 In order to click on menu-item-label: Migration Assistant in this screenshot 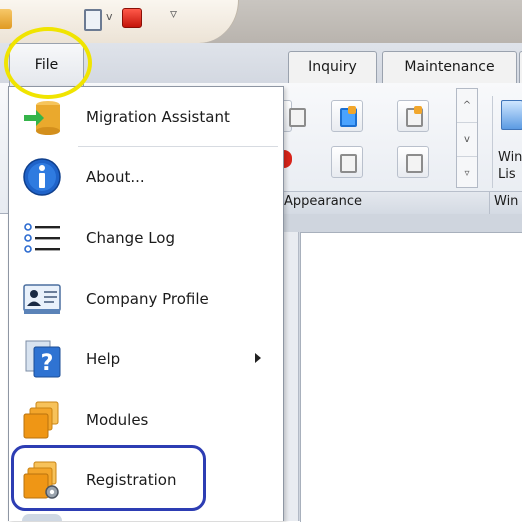, I will do `click(158, 117)`.